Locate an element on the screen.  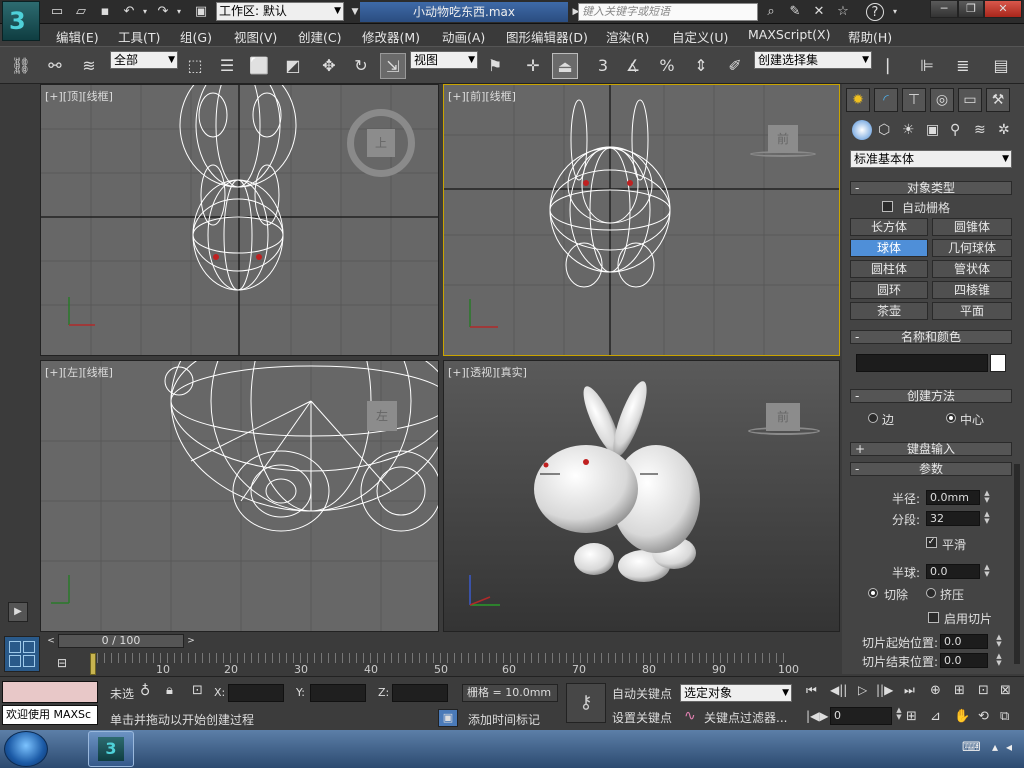
app-logo: 3 is located at coordinates (21, 21).